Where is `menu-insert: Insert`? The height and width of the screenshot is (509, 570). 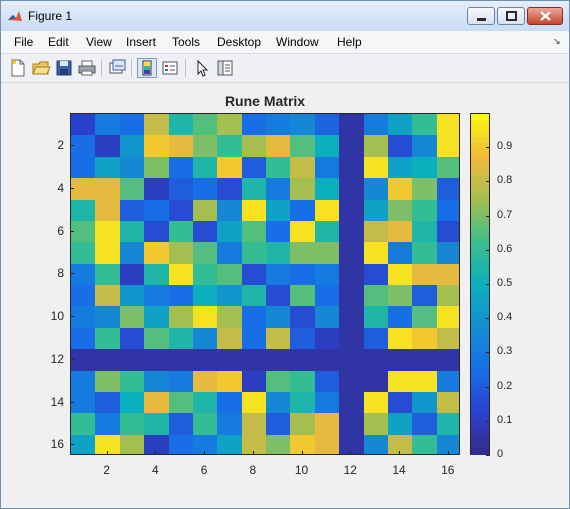
menu-insert: Insert is located at coordinates (141, 42).